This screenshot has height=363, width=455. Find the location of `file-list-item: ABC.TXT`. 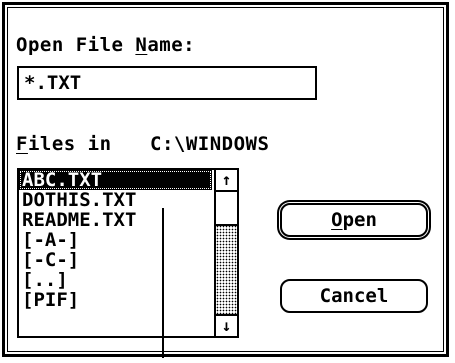

file-list-item: ABC.TXT is located at coordinates (115, 180).